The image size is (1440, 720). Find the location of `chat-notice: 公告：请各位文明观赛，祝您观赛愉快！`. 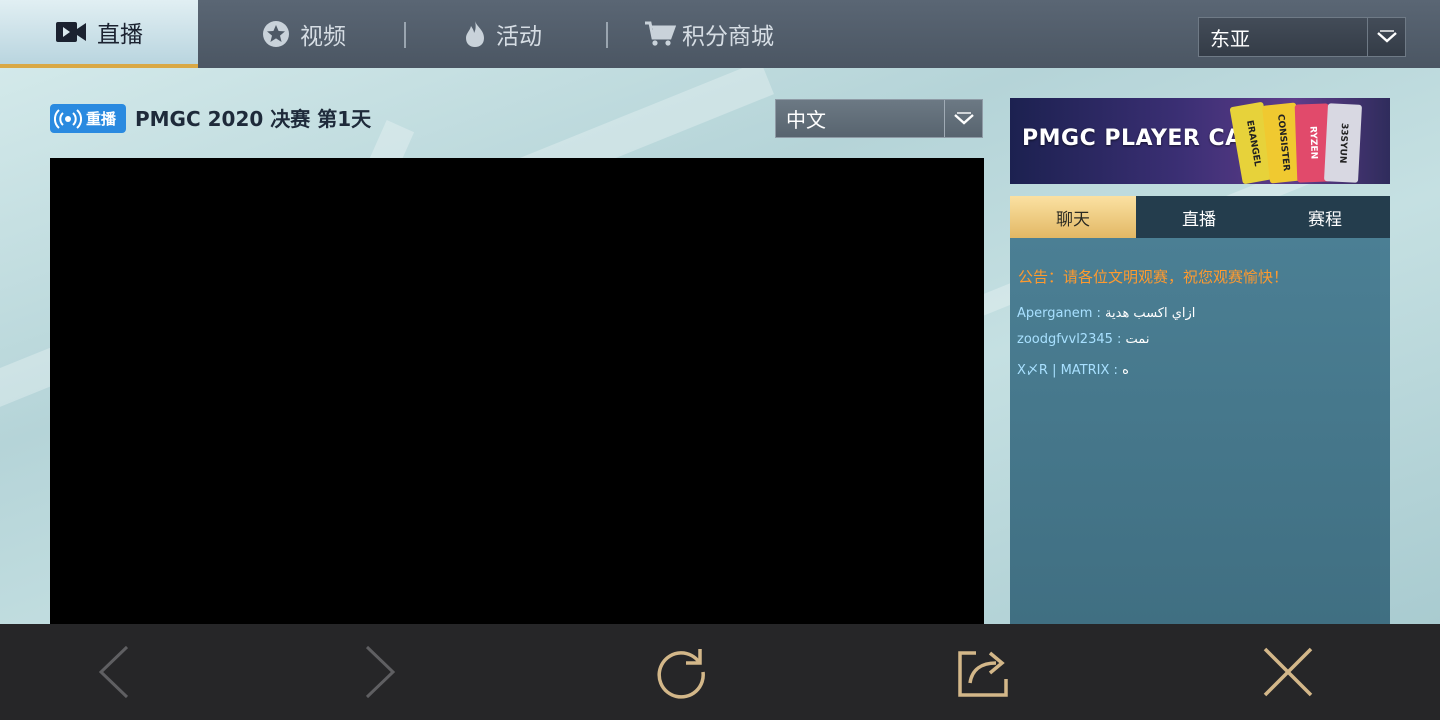

chat-notice: 公告：请各位文明观赛，祝您观赛愉快！ is located at coordinates (1153, 277).